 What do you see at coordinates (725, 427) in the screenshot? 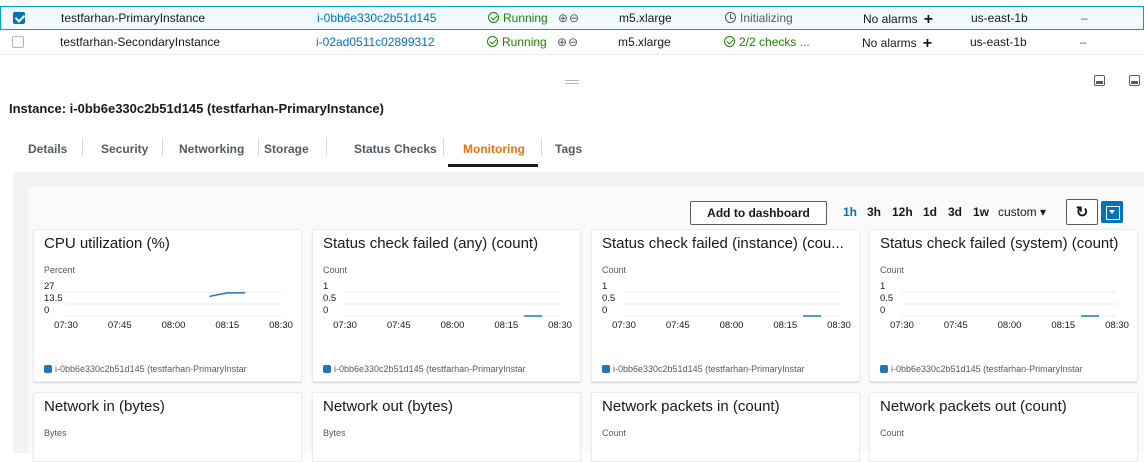
I see `metric-card-network-packets-in-count: Network packets in (count) Count` at bounding box center [725, 427].